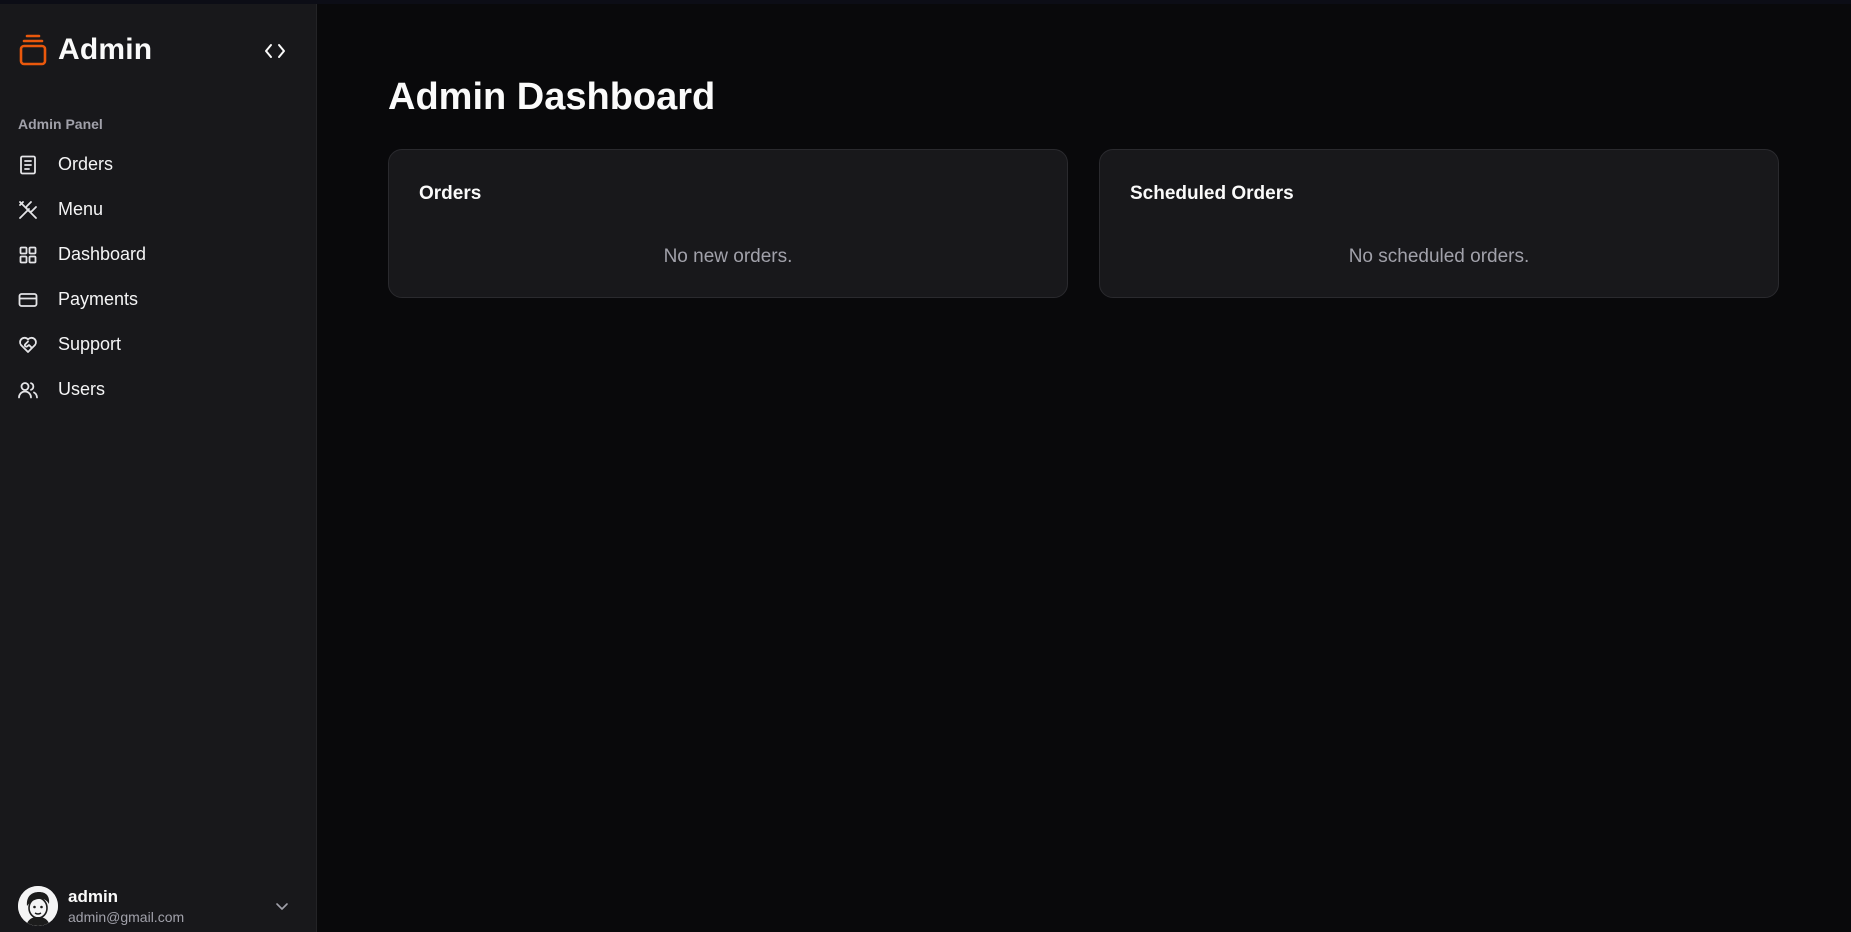 This screenshot has width=1851, height=932. Describe the element at coordinates (28, 390) in the screenshot. I see `users-icon` at that location.